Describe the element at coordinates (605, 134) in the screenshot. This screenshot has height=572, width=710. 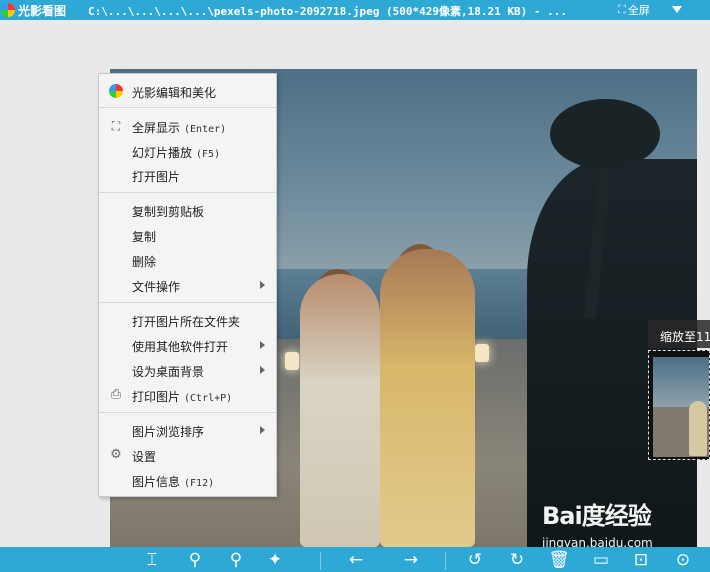
I see `photo-palm-top` at that location.